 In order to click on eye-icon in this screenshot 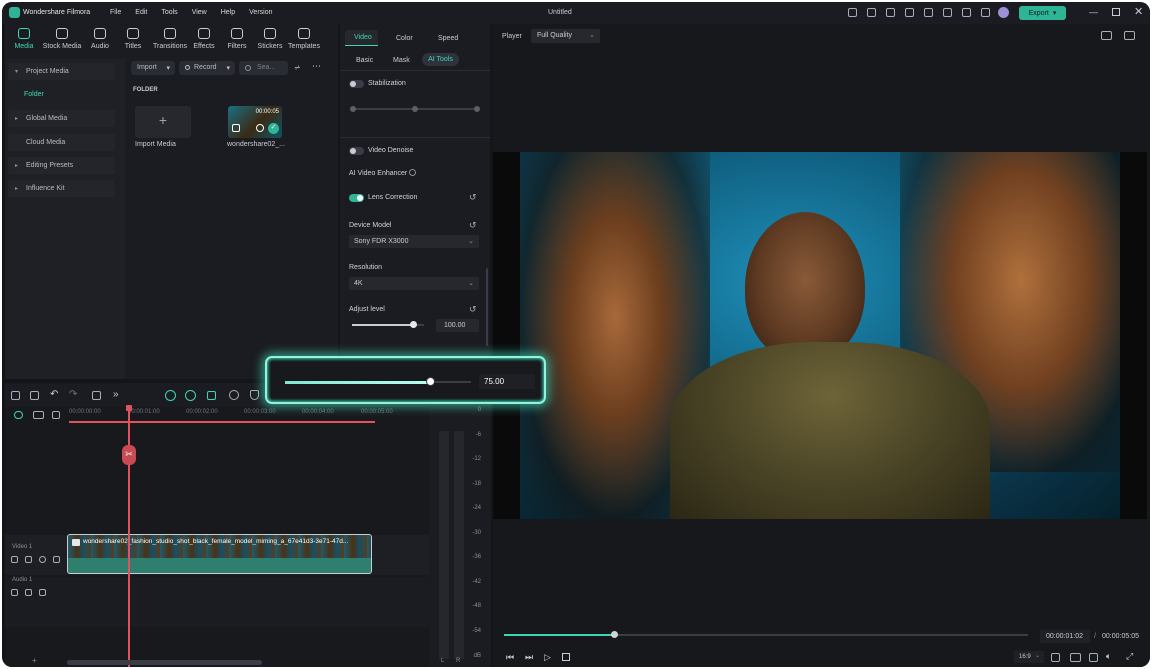, I will do `click(42, 559)`.